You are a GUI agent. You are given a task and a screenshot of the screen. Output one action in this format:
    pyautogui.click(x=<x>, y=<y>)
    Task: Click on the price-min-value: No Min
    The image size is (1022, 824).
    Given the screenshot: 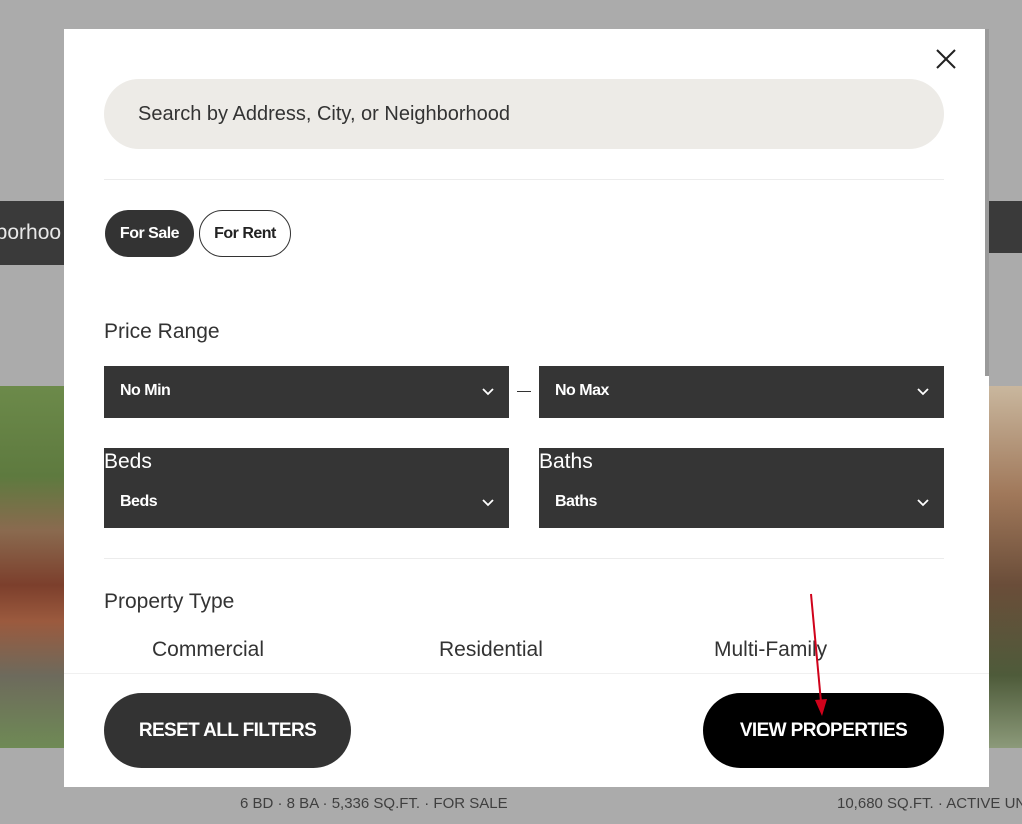 What is the action you would take?
    pyautogui.click(x=145, y=390)
    